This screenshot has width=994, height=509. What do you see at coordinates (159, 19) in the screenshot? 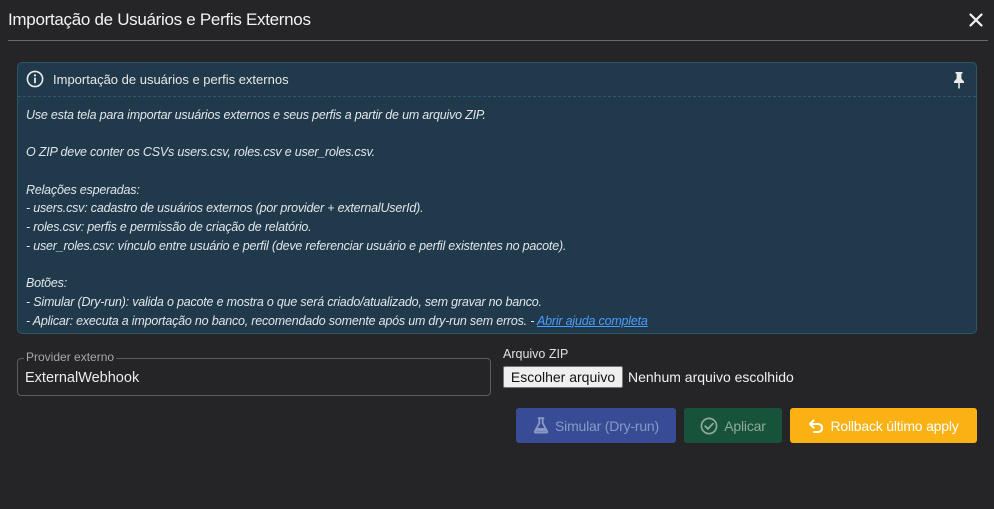
I see `dialog-title: Importação de Usuários e Perfis Externos` at bounding box center [159, 19].